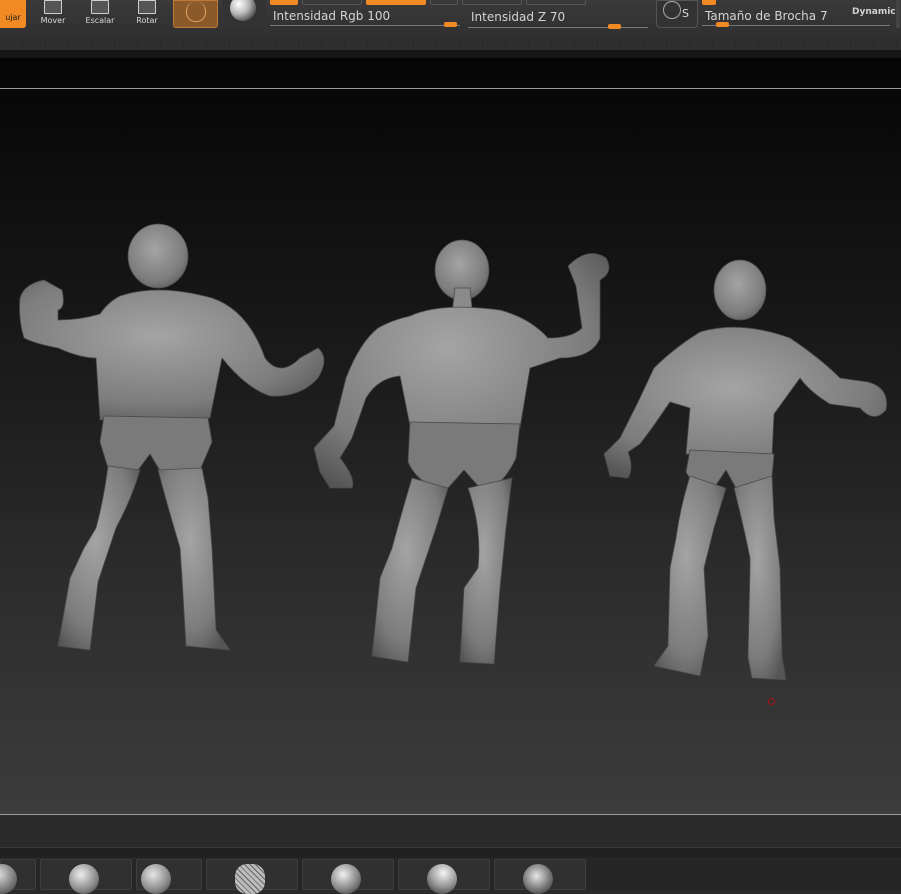 The width and height of the screenshot is (901, 894). I want to click on rgb-intensity-track, so click(365, 25).